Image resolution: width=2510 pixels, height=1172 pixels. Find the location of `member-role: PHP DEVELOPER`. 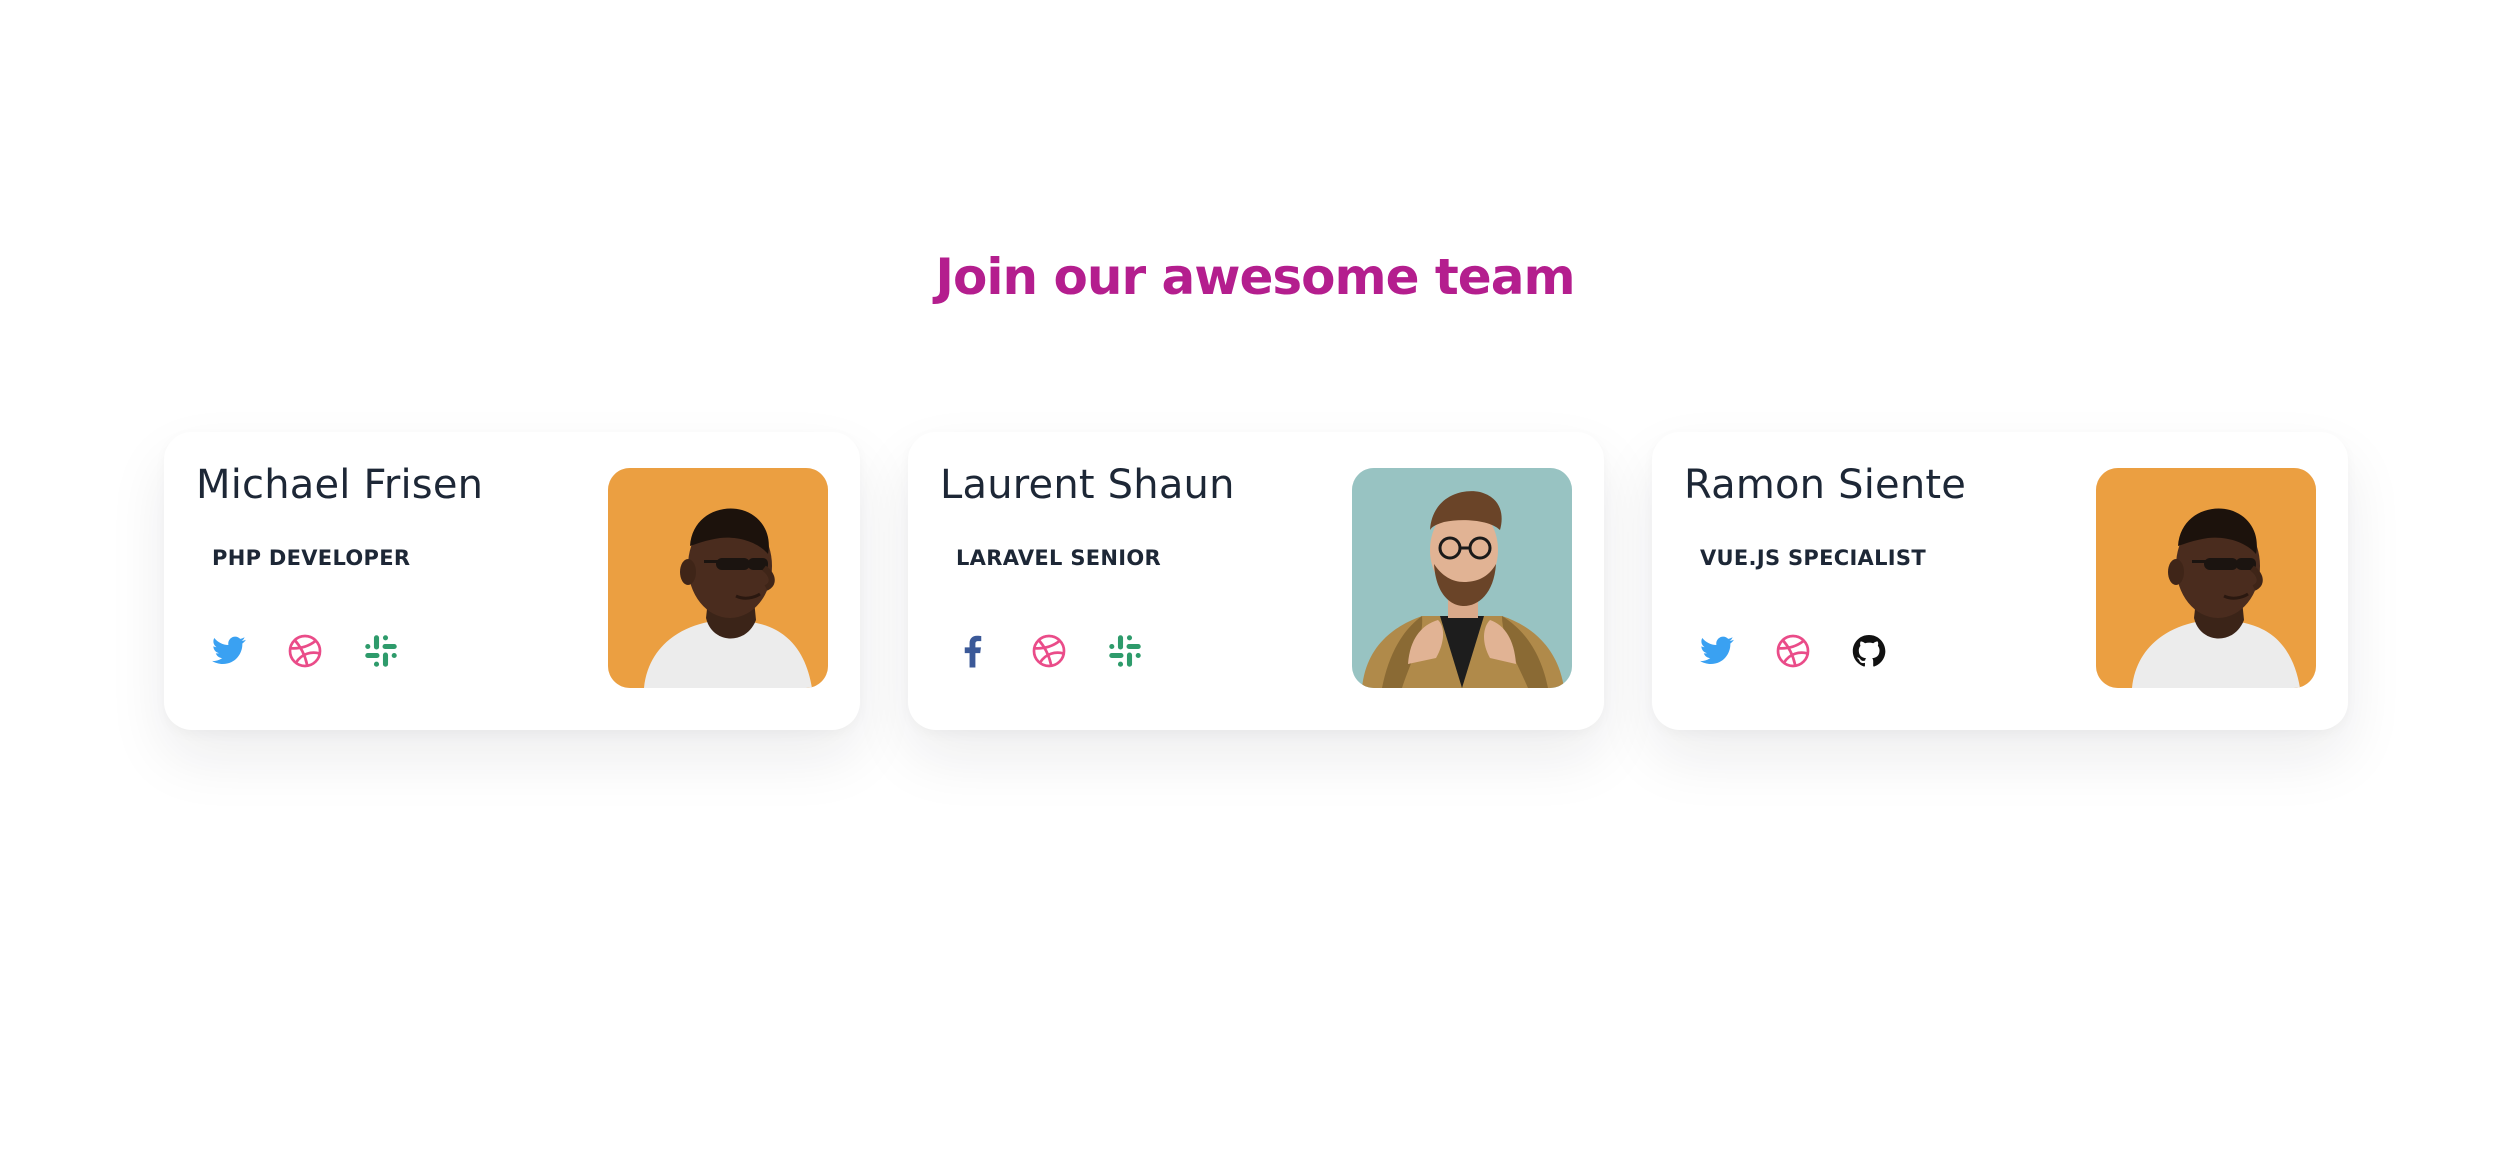

member-role: PHP DEVELOPER is located at coordinates (311, 558).